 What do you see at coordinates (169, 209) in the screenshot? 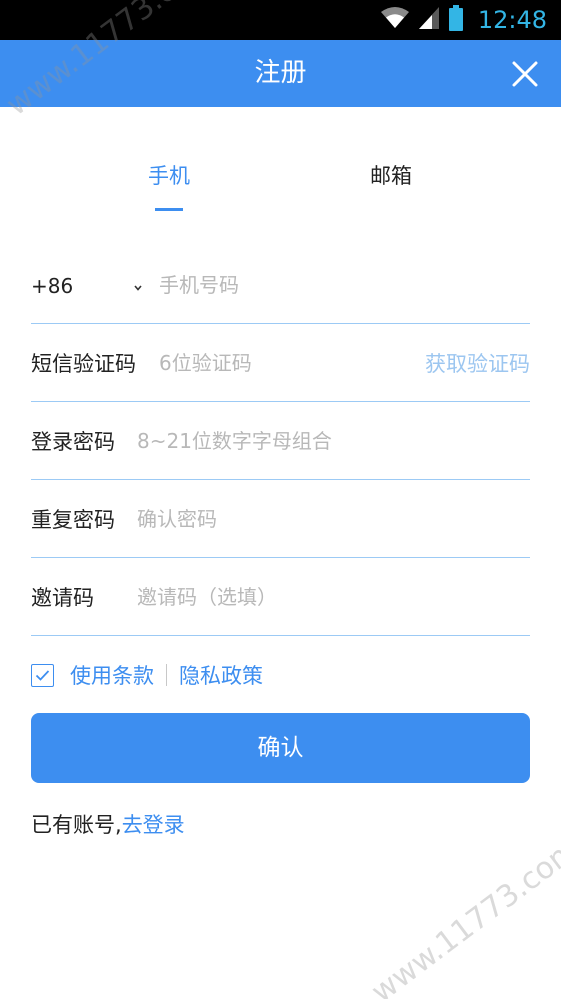
I see `active-tab-indicator` at bounding box center [169, 209].